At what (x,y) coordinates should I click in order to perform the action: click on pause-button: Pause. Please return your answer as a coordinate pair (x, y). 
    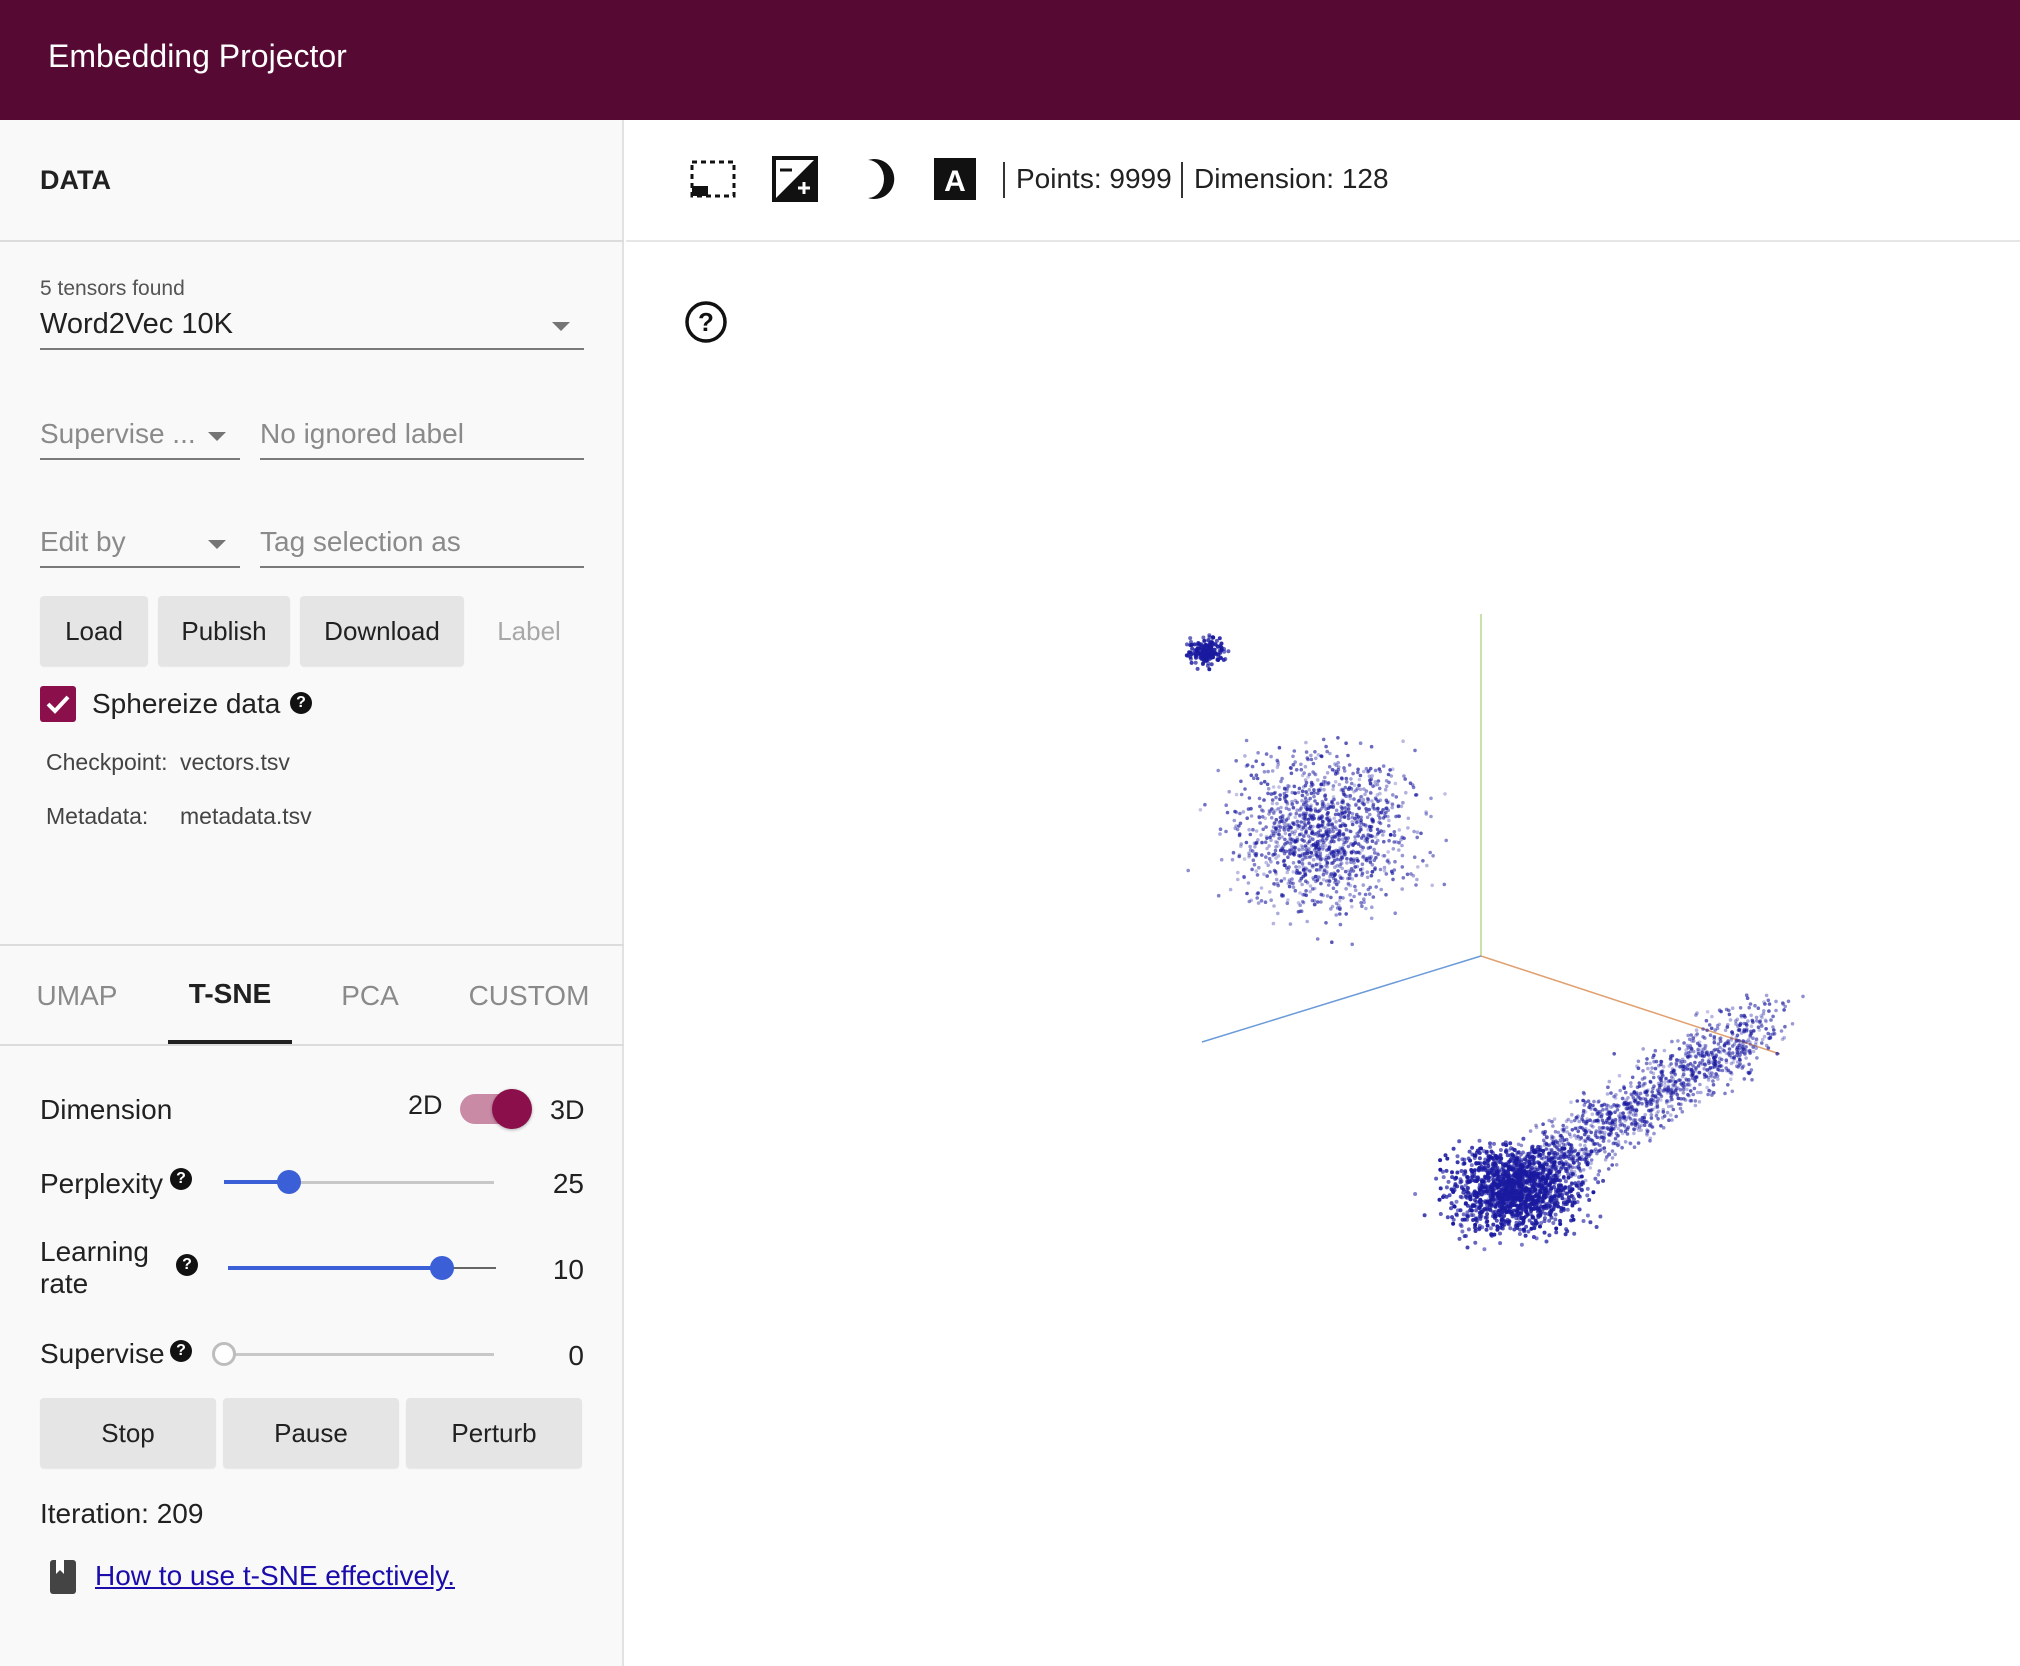
    Looking at the image, I should click on (311, 1433).